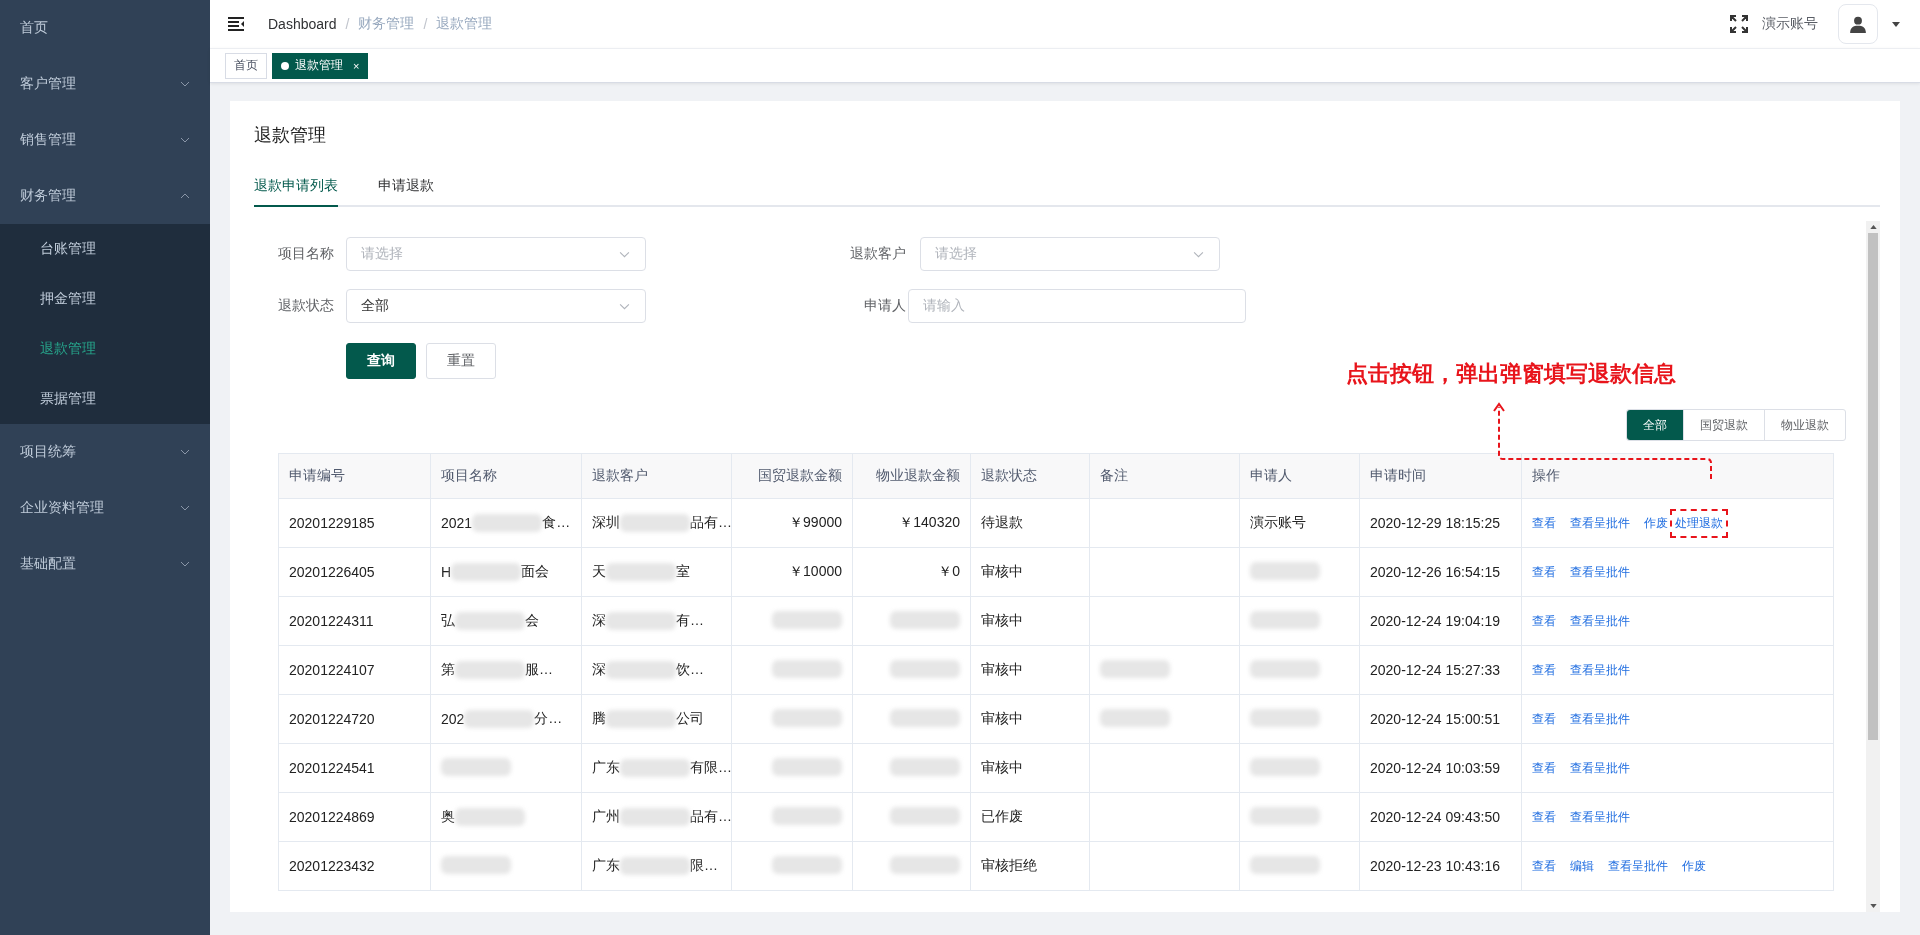 The height and width of the screenshot is (935, 1920). Describe the element at coordinates (105, 508) in the screenshot. I see `sidebar-item: 企业资料管理` at that location.